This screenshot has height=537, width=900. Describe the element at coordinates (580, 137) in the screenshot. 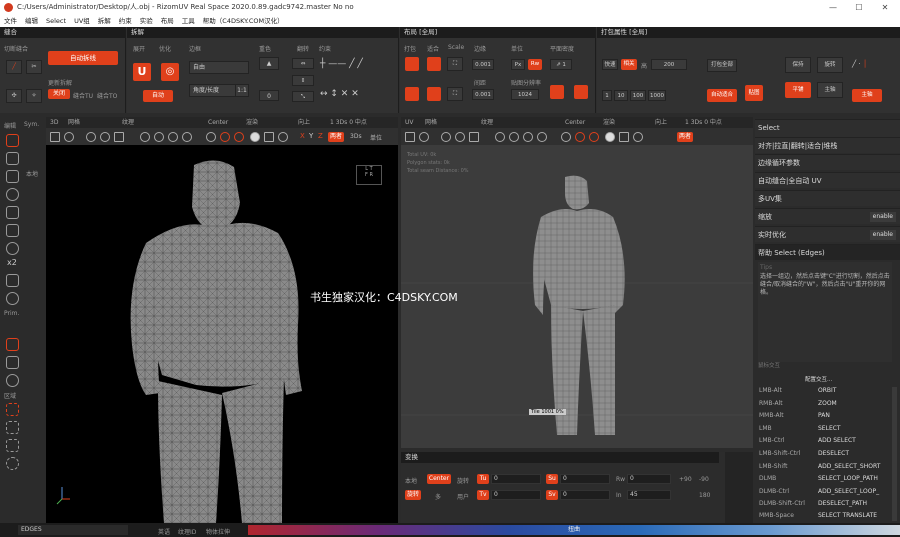

I see `vpuv-cross-icon` at that location.